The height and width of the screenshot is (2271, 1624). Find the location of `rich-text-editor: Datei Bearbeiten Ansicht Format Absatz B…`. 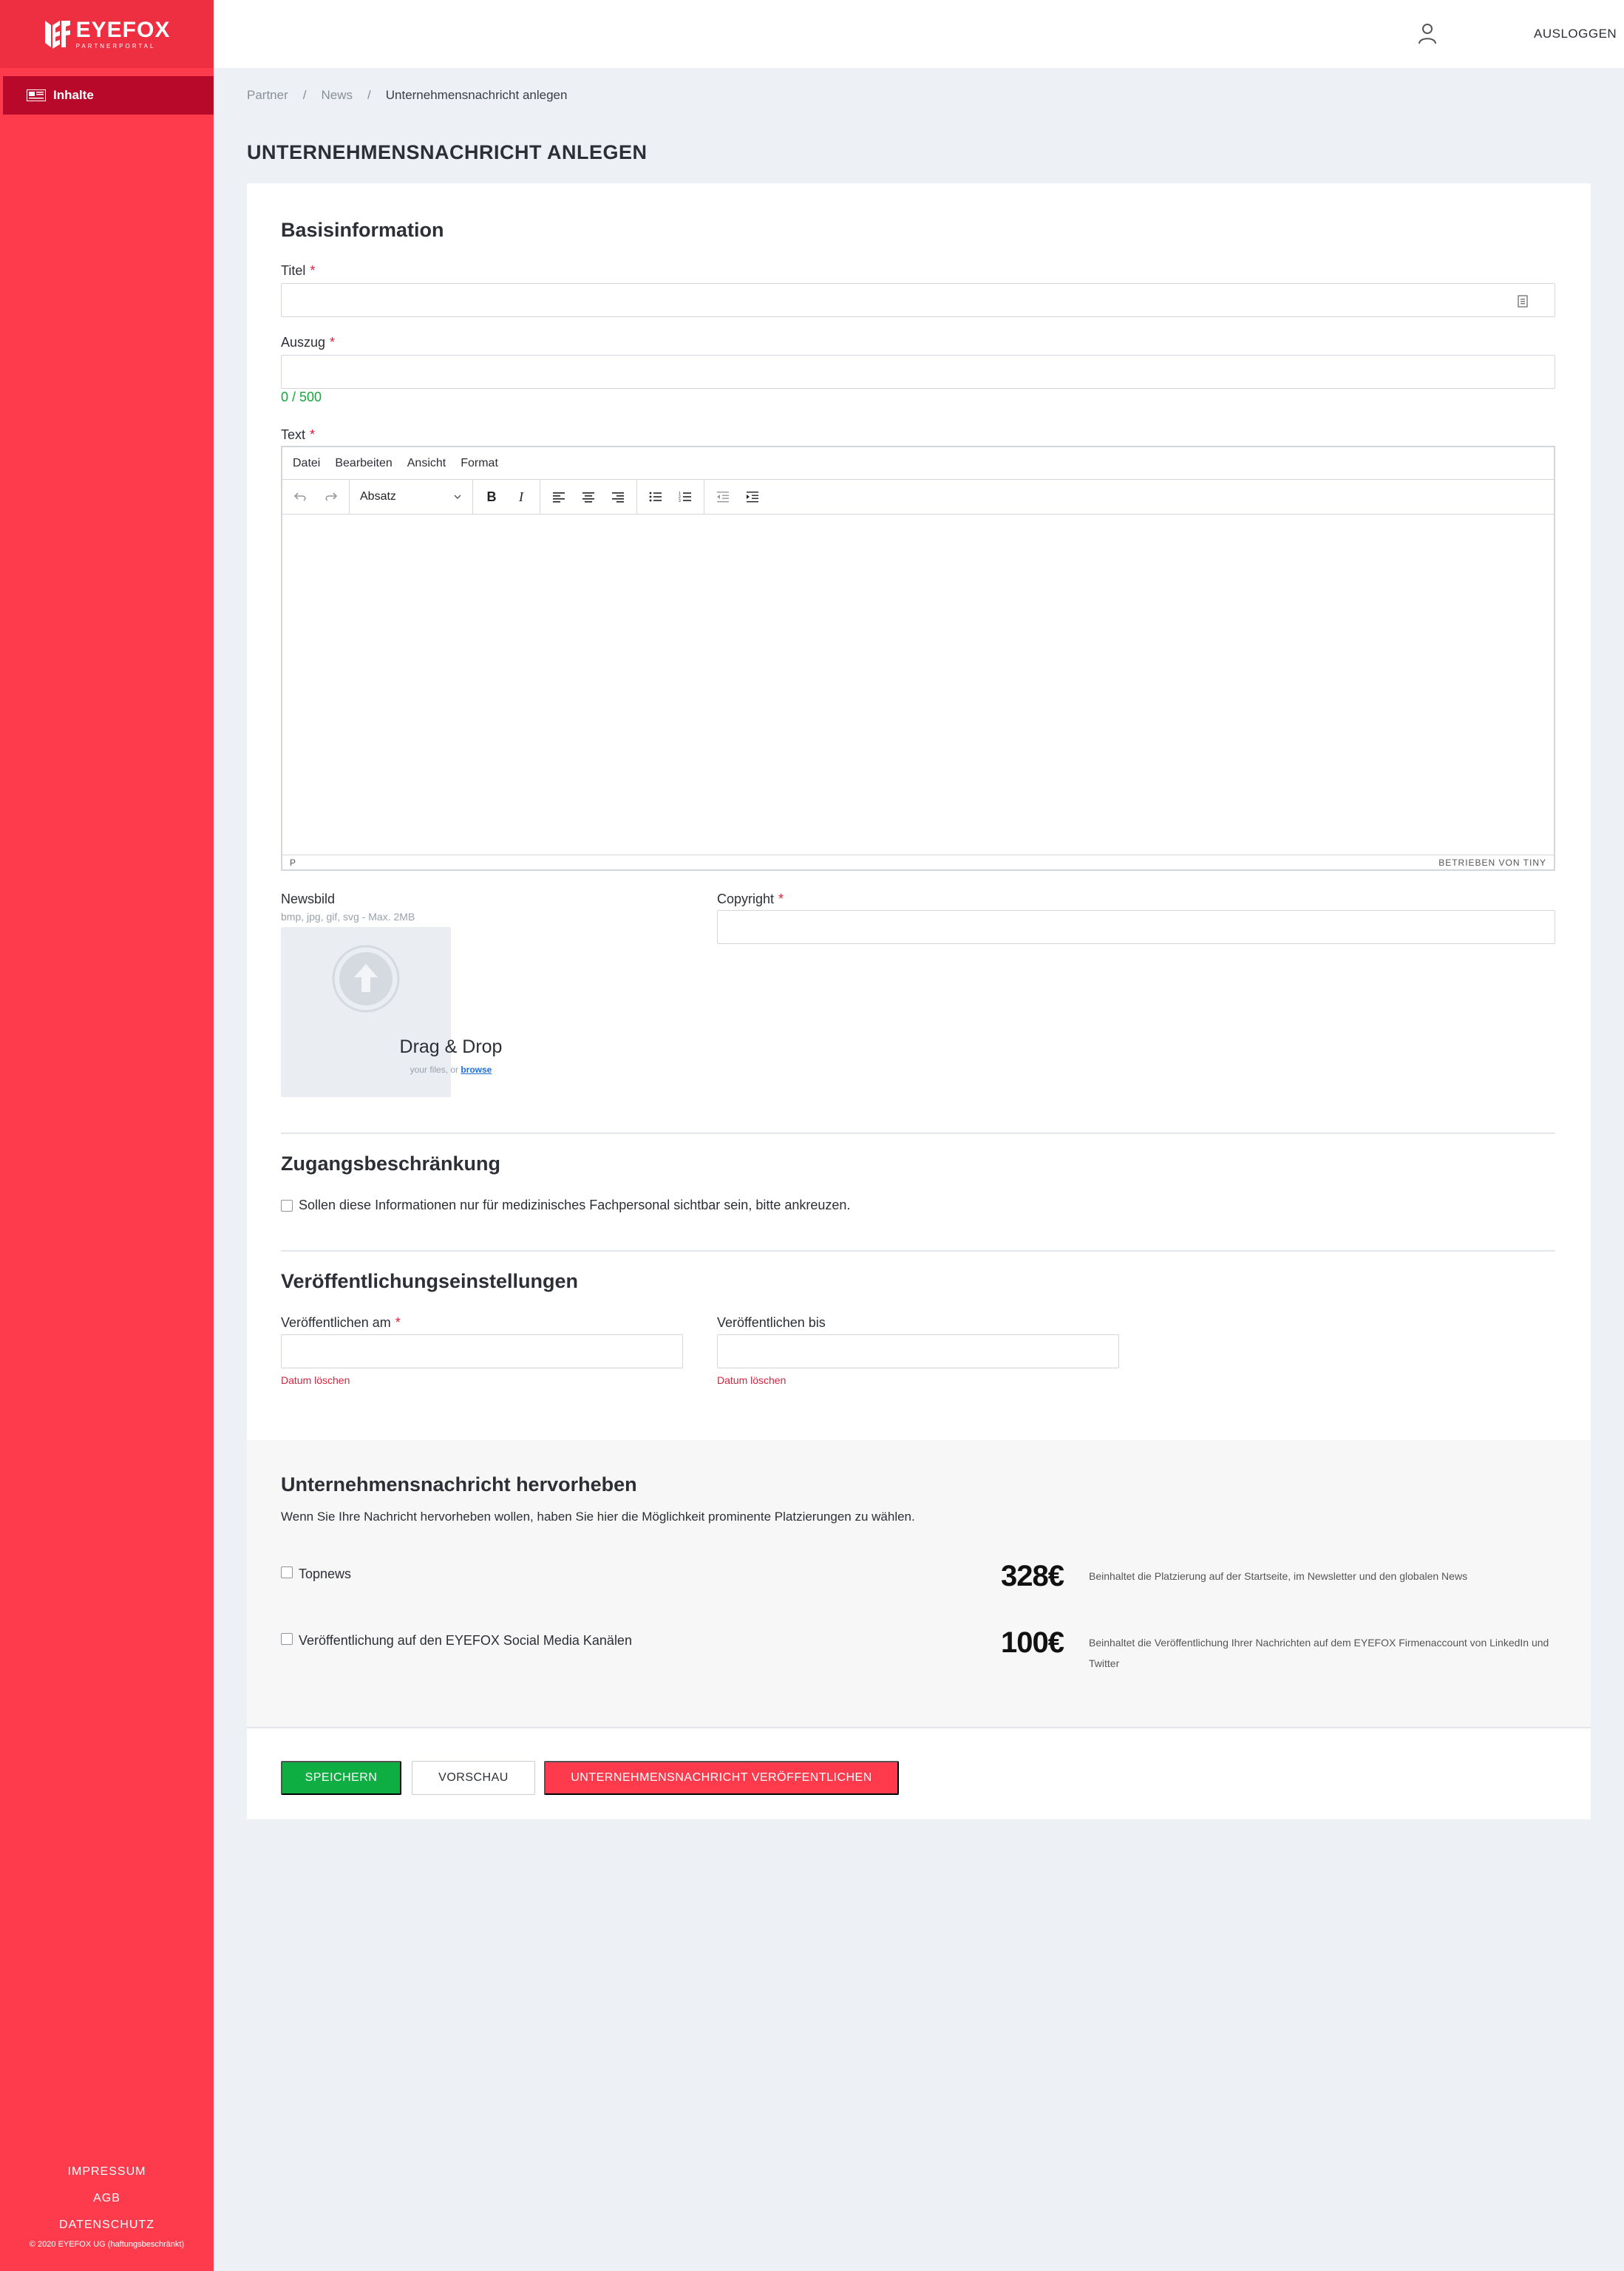

rich-text-editor: Datei Bearbeiten Ansicht Format Absatz B… is located at coordinates (918, 658).